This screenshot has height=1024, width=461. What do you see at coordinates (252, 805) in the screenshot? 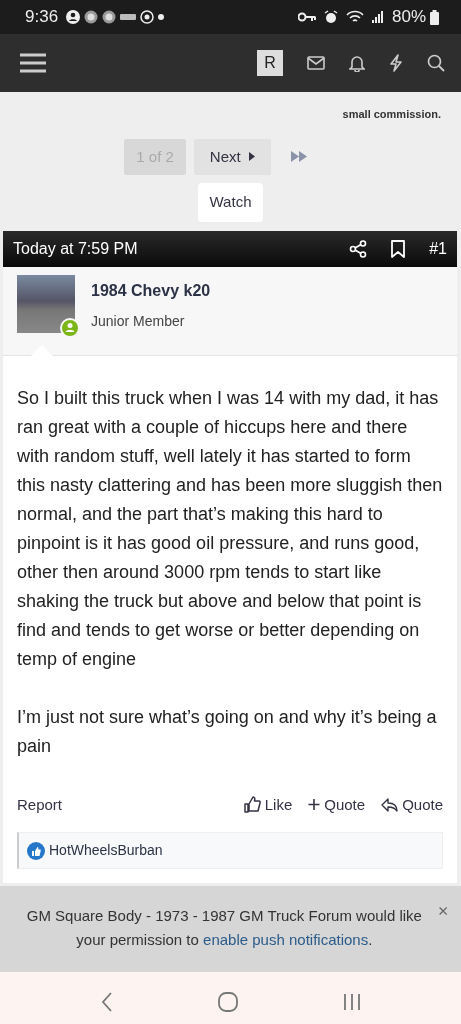
I see `thumbs-up-icon` at bounding box center [252, 805].